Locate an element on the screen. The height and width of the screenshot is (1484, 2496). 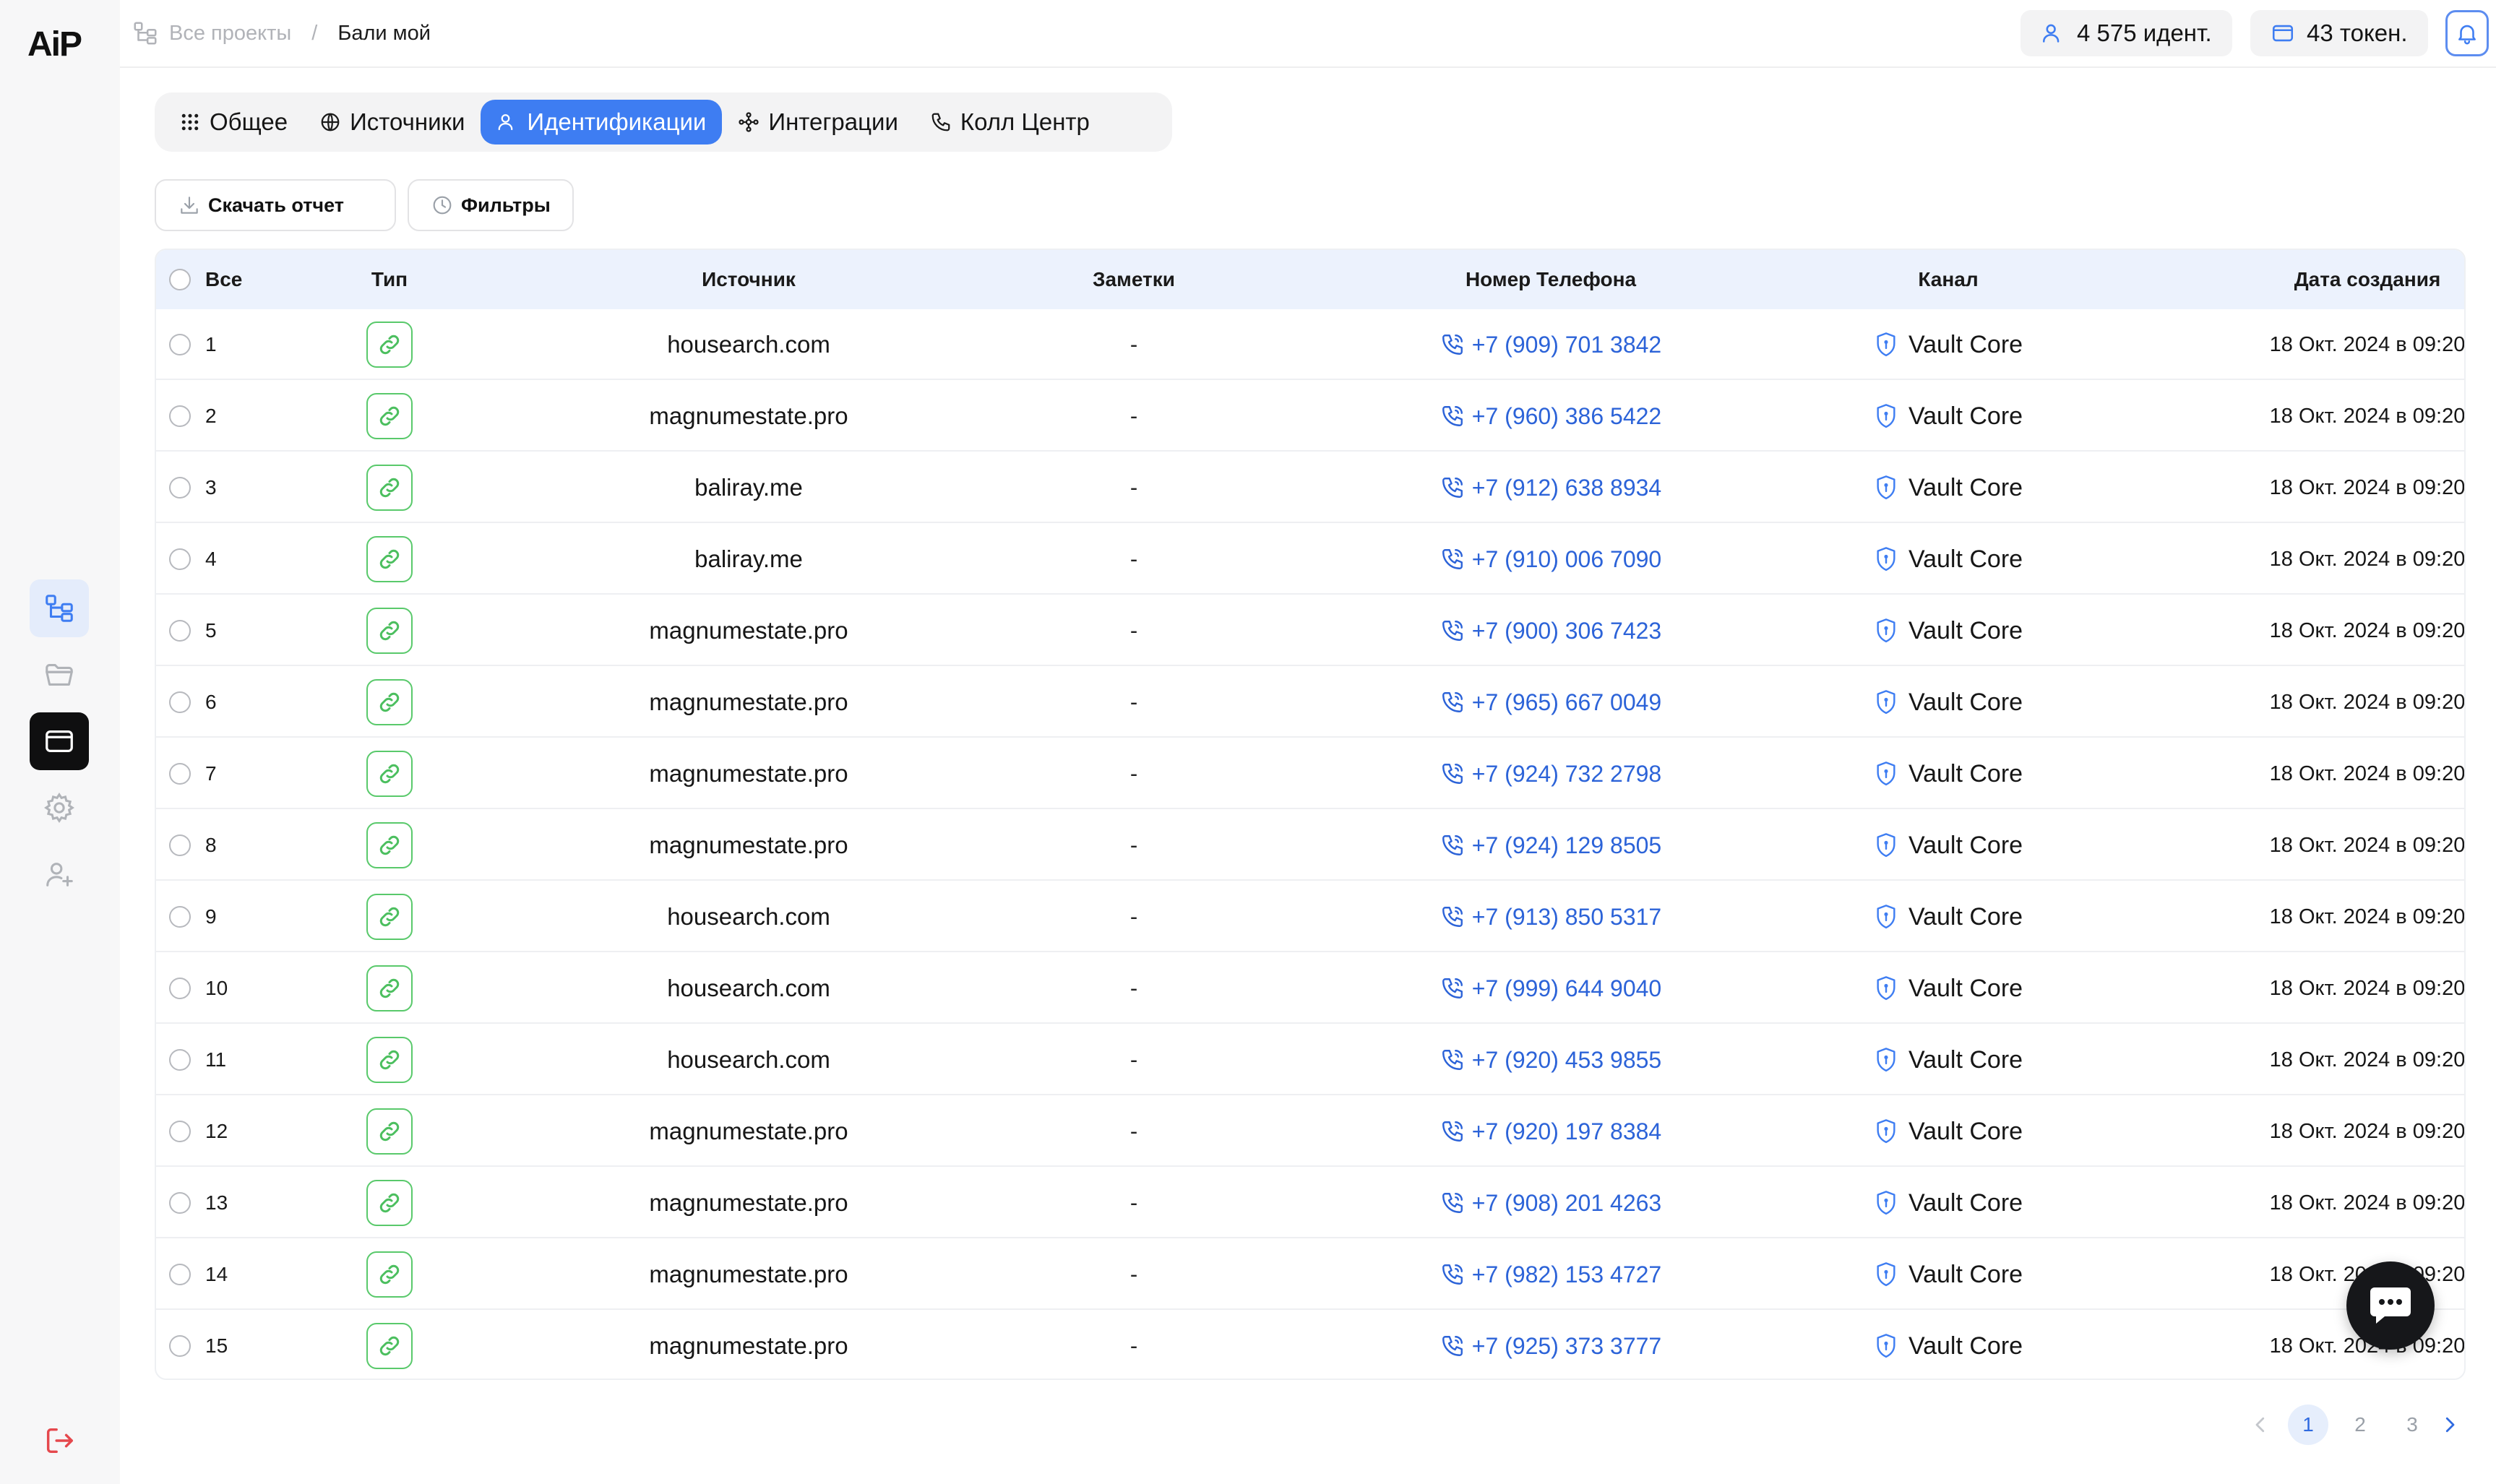
row-phone-link: +7 (999) 644 9040 is located at coordinates (1551, 988).